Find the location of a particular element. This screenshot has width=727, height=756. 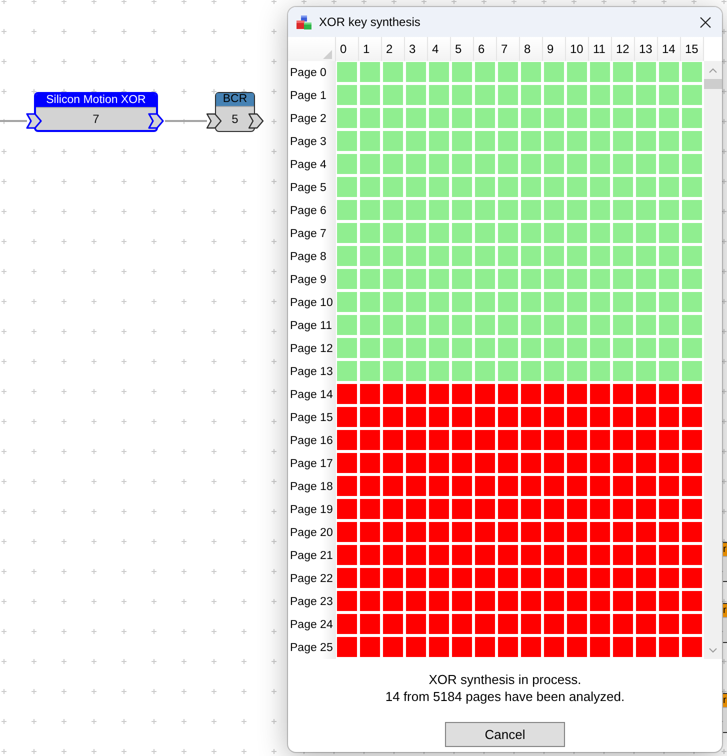

status-message: XOR synthesis in process. is located at coordinates (505, 679).